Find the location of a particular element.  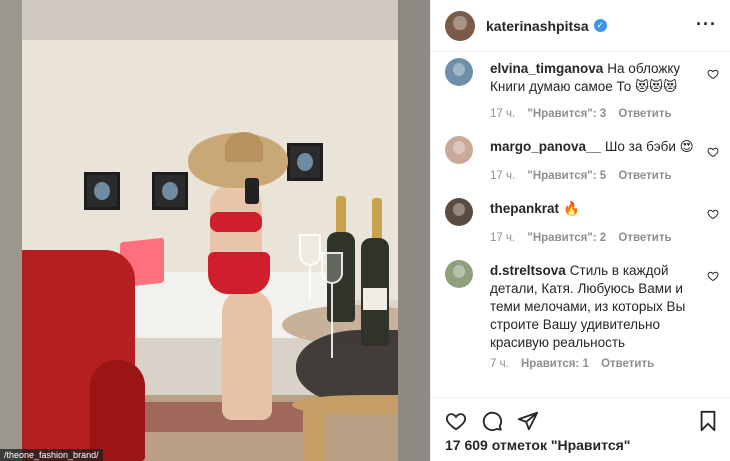

comment-icon is located at coordinates (492, 421).